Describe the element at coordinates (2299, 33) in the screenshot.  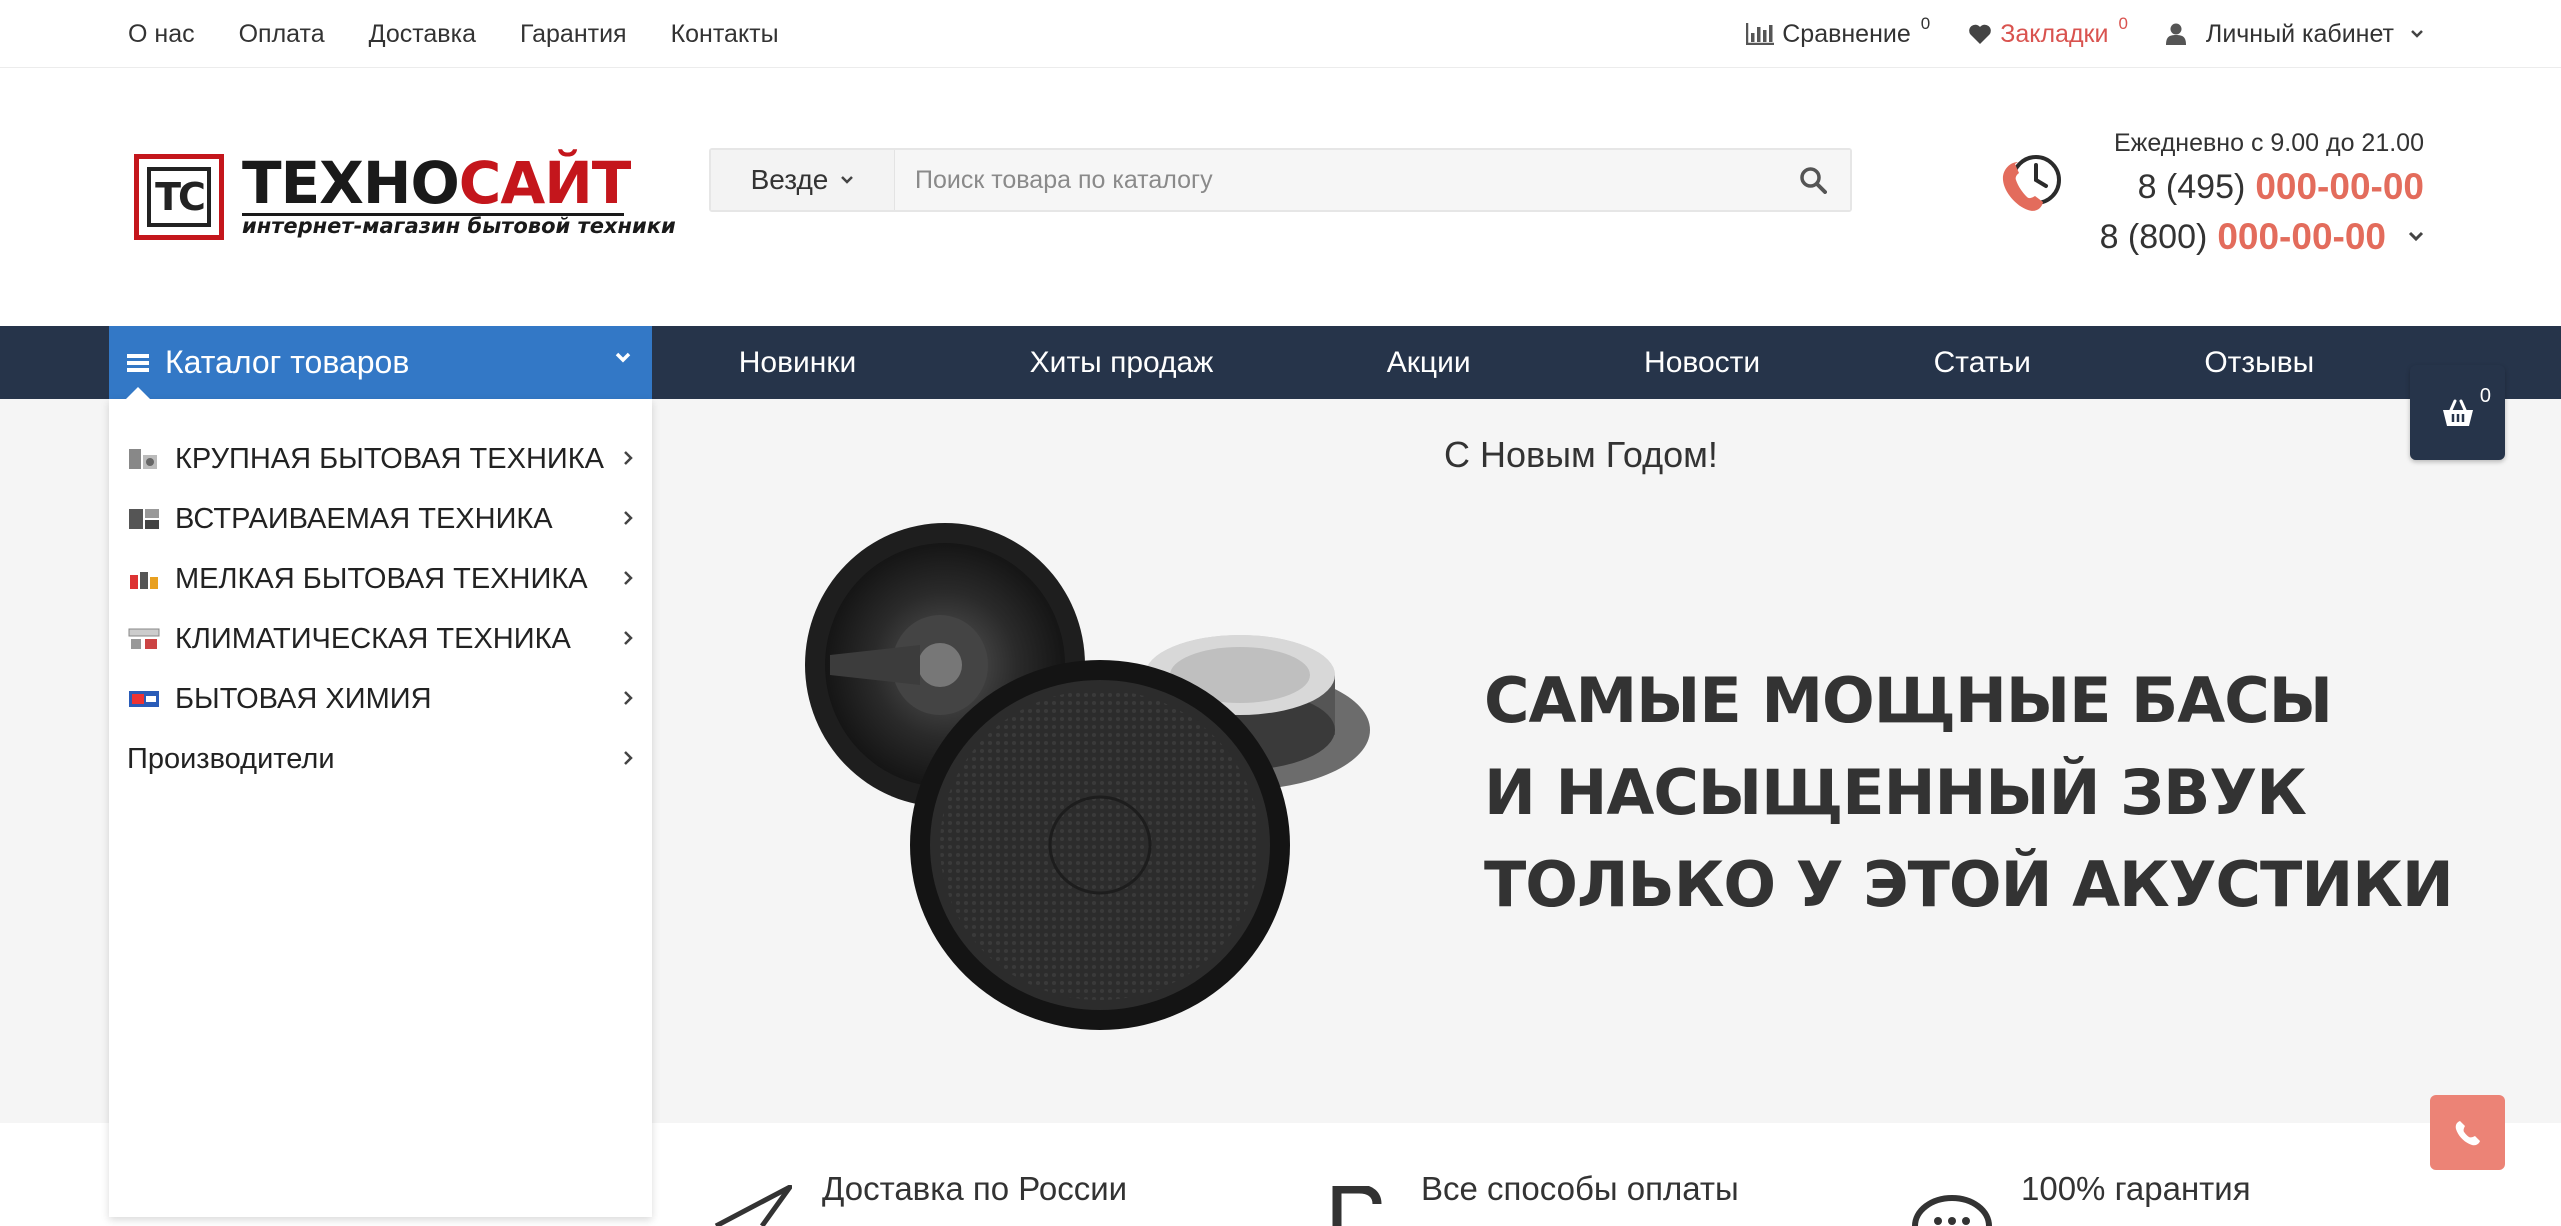
I see `account-label: Личный кабинет` at that location.